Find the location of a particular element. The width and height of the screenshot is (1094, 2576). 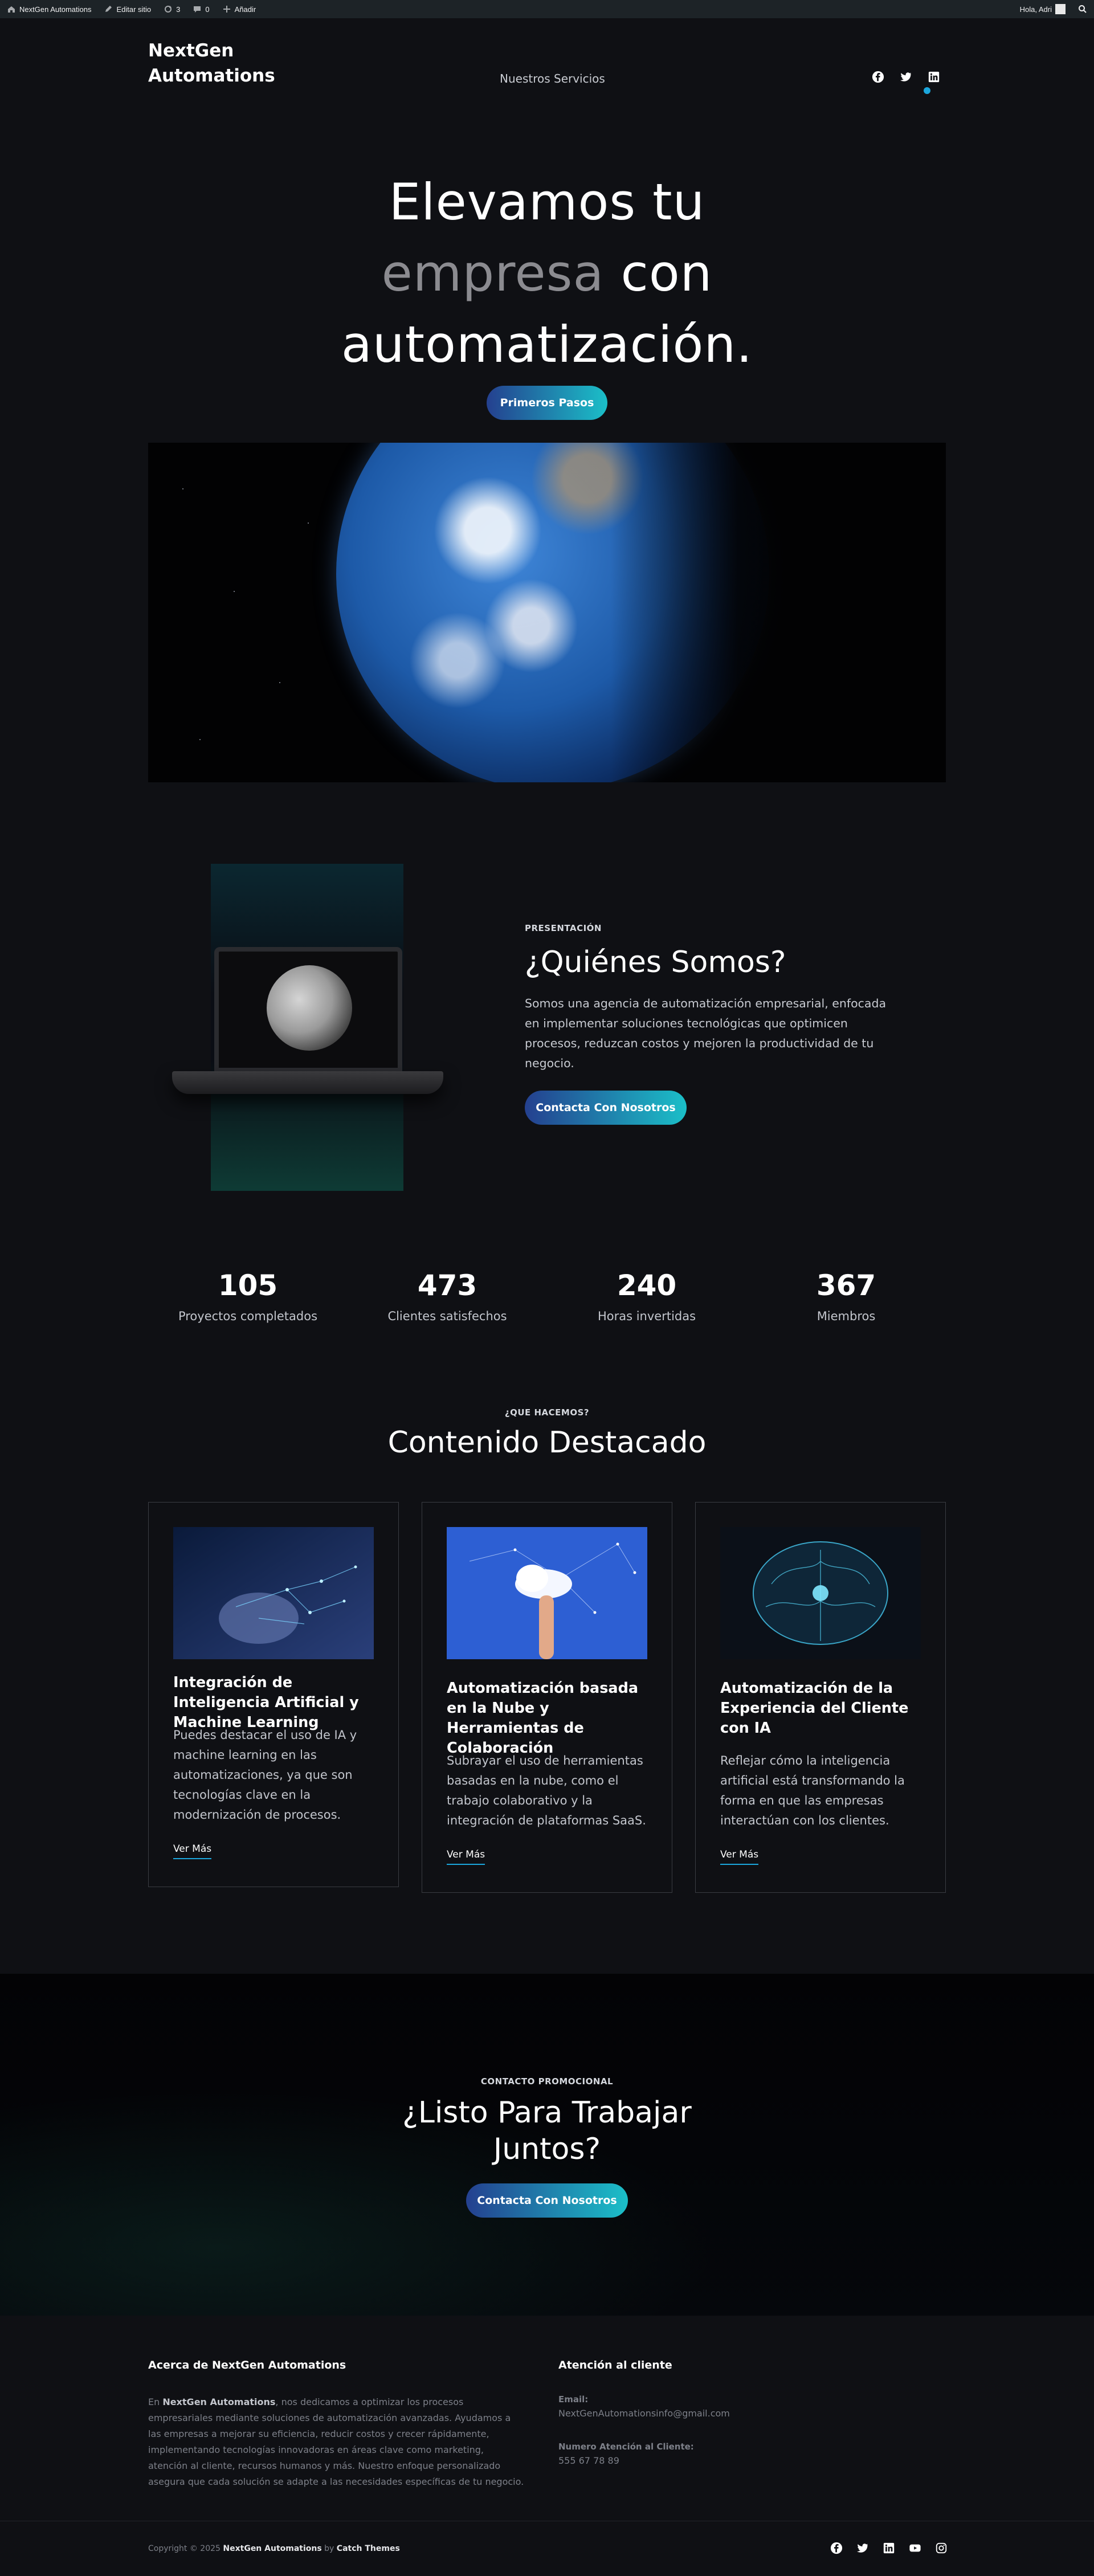

promo-eyebrow: CONTACTO PROMOCIONAL is located at coordinates (547, 2081).